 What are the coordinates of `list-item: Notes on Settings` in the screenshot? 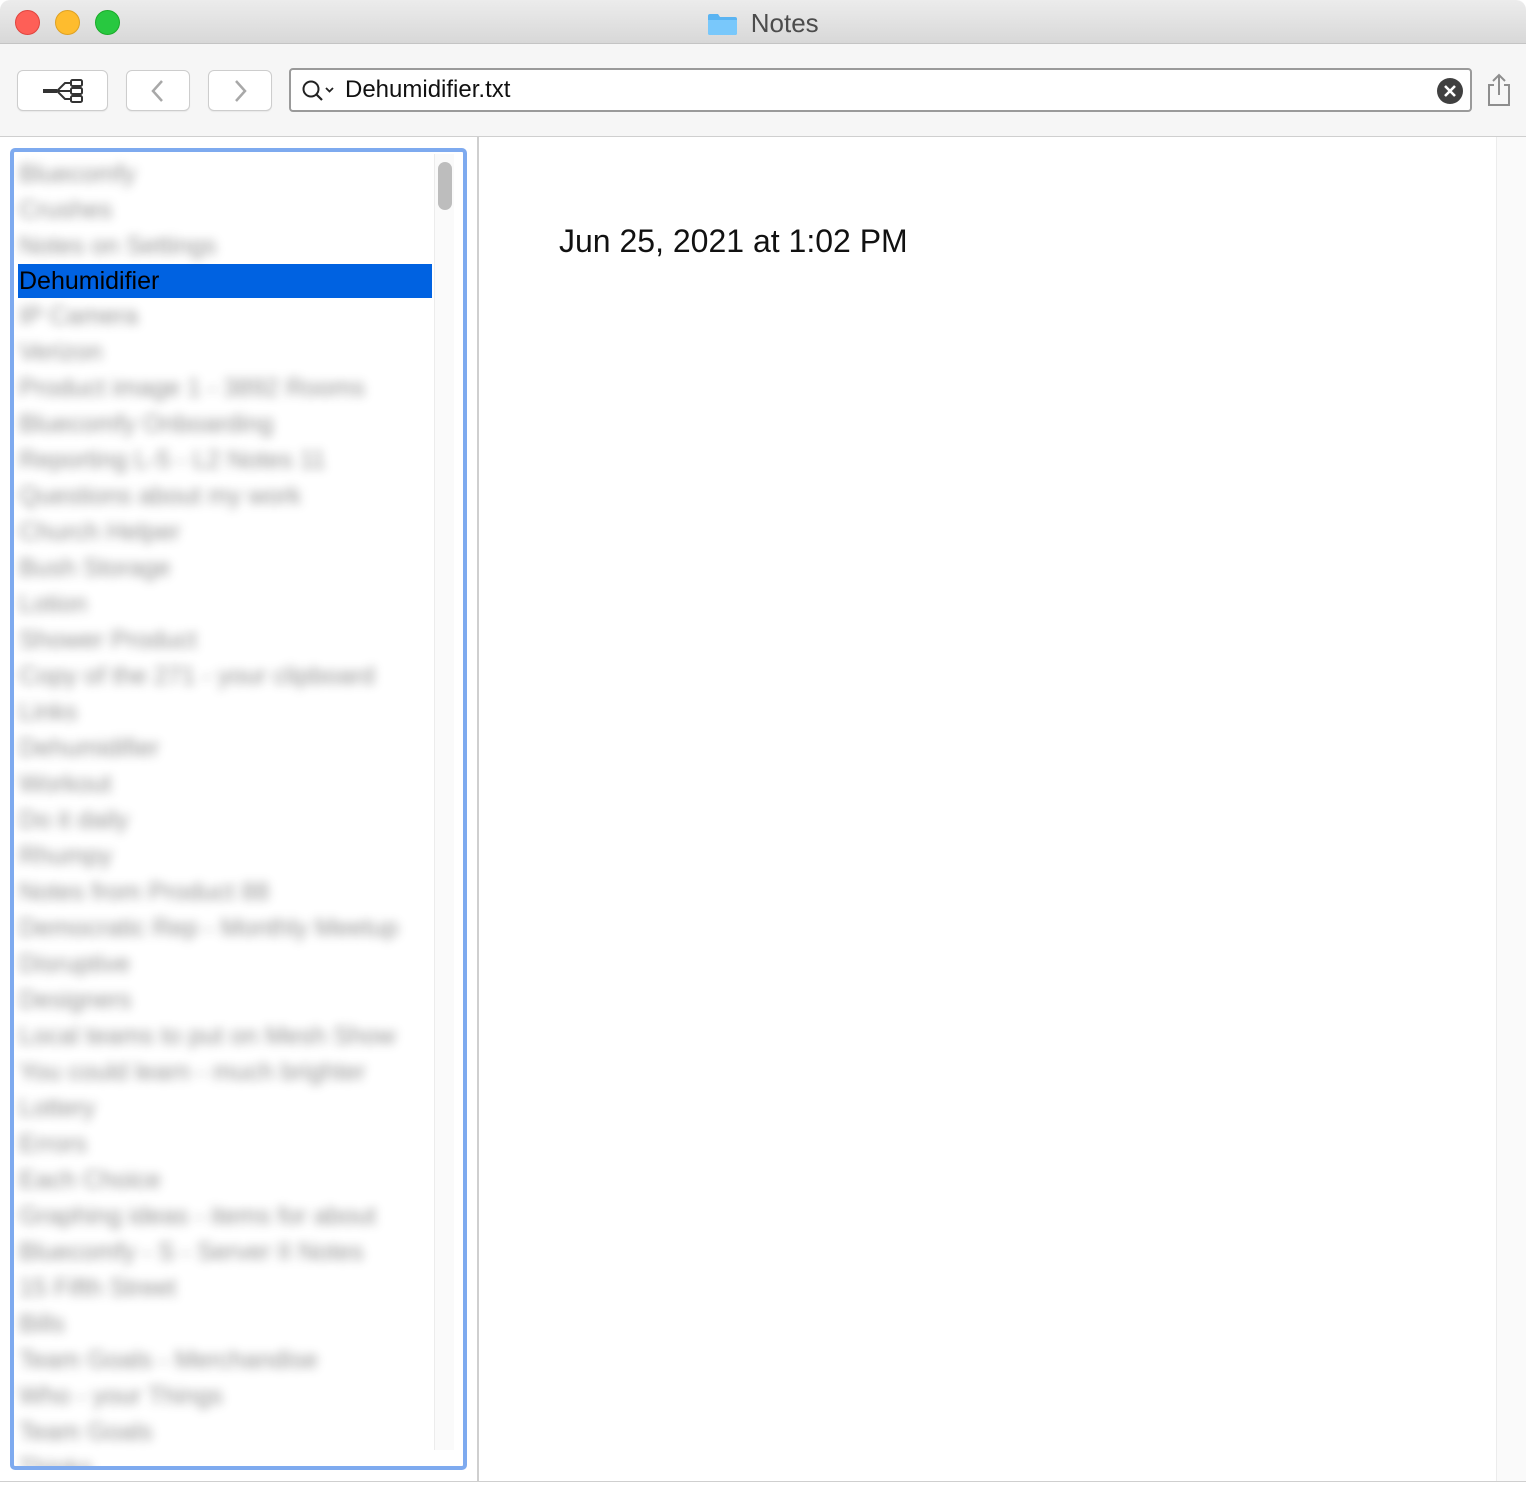 It's located at (225, 246).